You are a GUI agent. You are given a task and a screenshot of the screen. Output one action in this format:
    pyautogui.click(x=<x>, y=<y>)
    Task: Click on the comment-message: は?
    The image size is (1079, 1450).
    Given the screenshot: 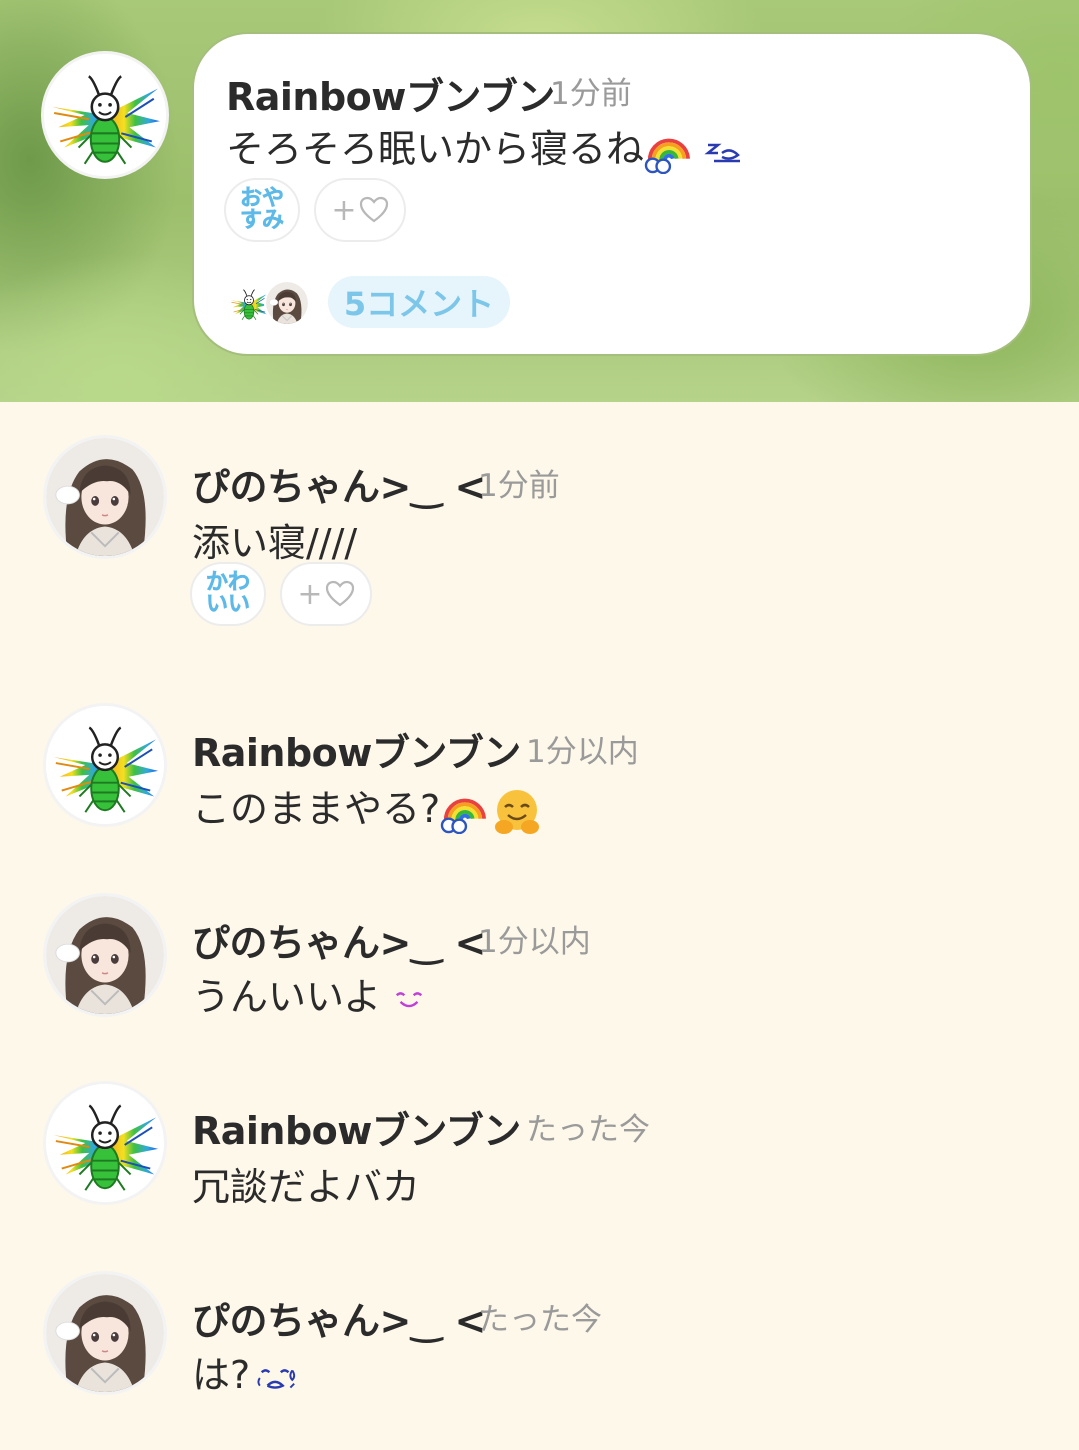 What is the action you would take?
    pyautogui.click(x=245, y=1371)
    